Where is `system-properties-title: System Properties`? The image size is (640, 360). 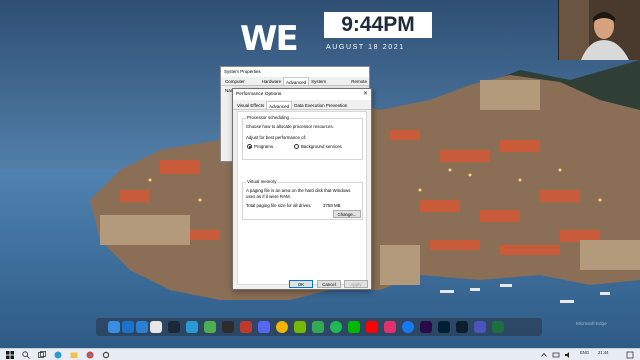 system-properties-title: System Properties is located at coordinates (295, 72).